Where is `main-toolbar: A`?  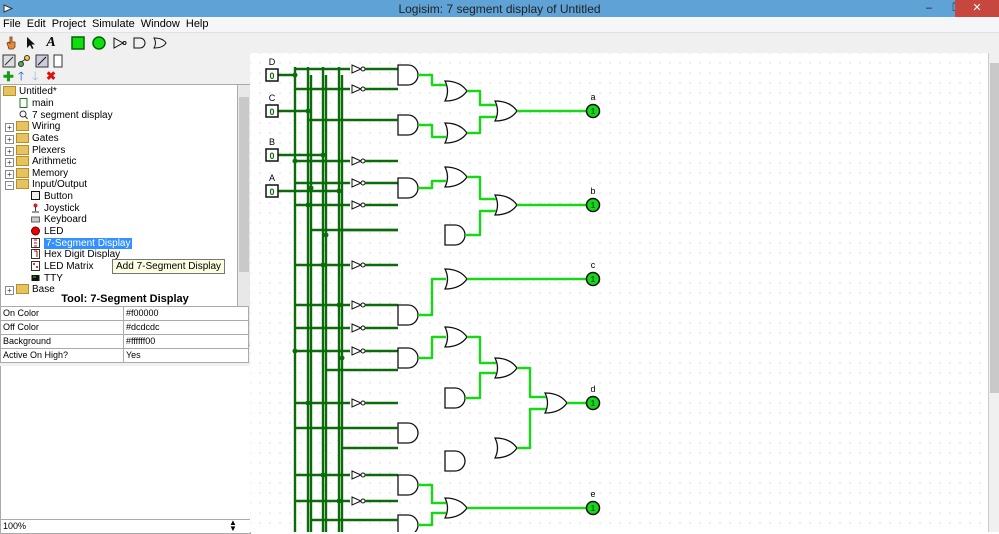
main-toolbar: A is located at coordinates (499, 43).